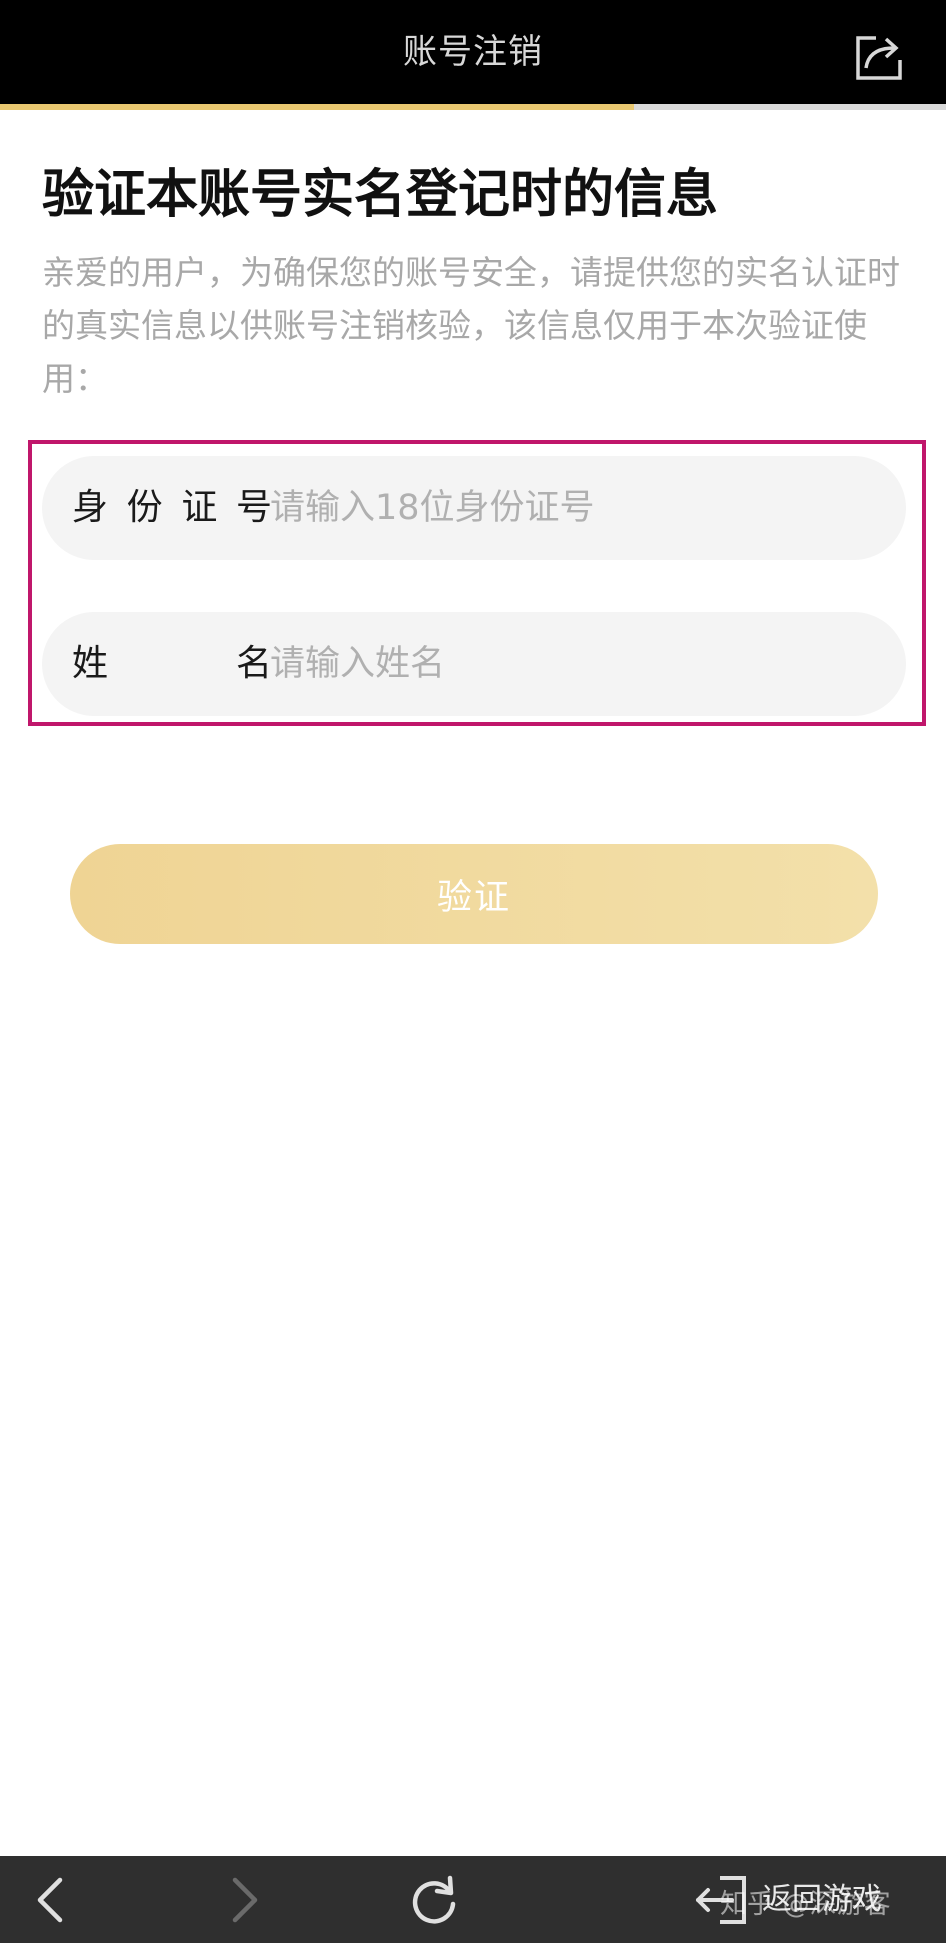 The image size is (946, 1943). I want to click on form-heading: 验证本账号实名登记时的信息, so click(380, 195).